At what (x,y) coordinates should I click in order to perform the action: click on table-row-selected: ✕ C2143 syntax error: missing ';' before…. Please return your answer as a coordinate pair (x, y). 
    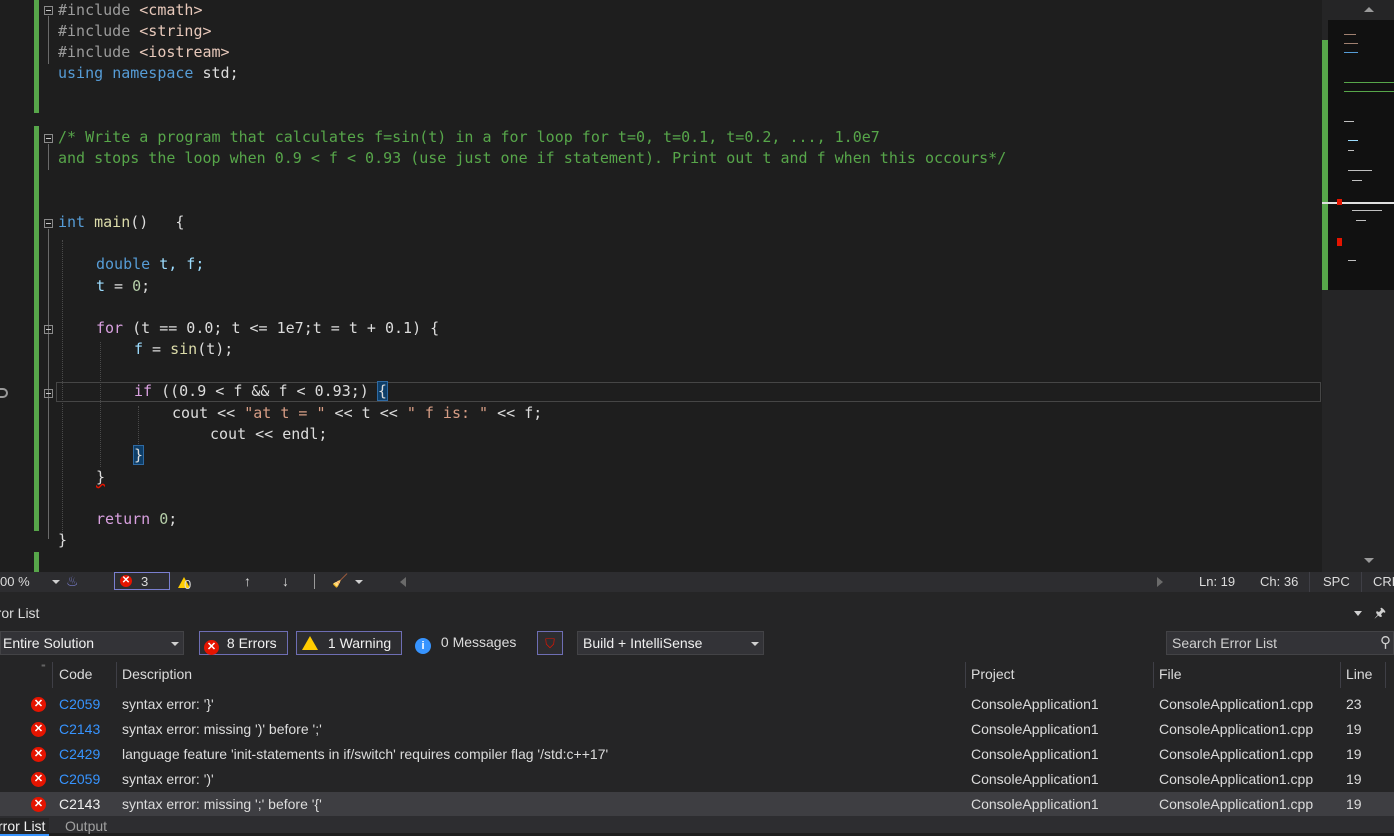
    Looking at the image, I should click on (697, 804).